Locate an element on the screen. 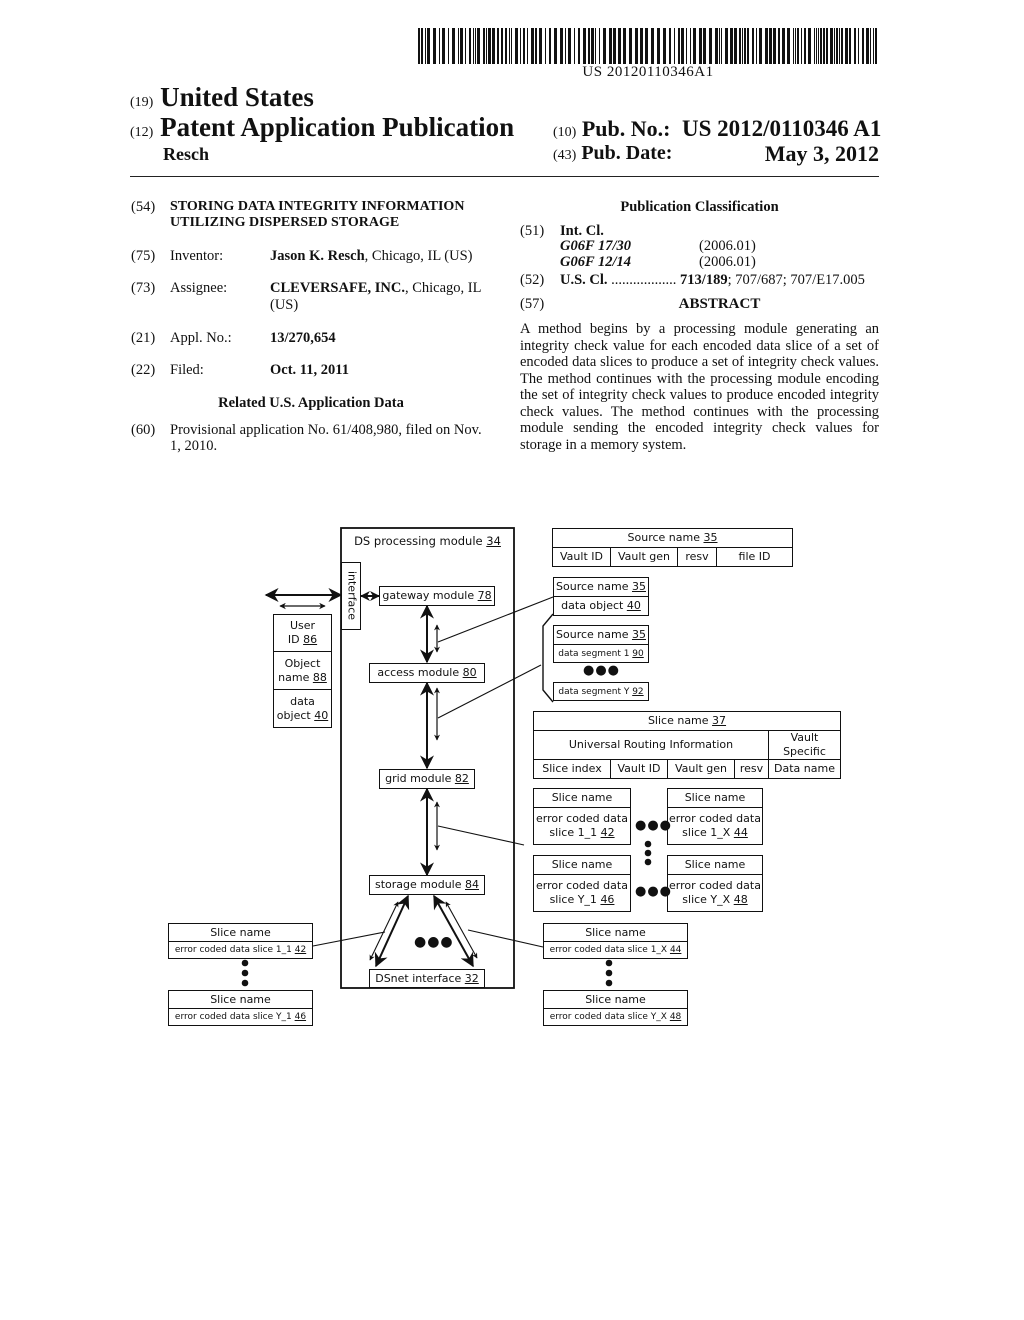 Image resolution: width=1024 pixels, height=1320 pixels. slice-name-title: Slice name 37 is located at coordinates (687, 721).